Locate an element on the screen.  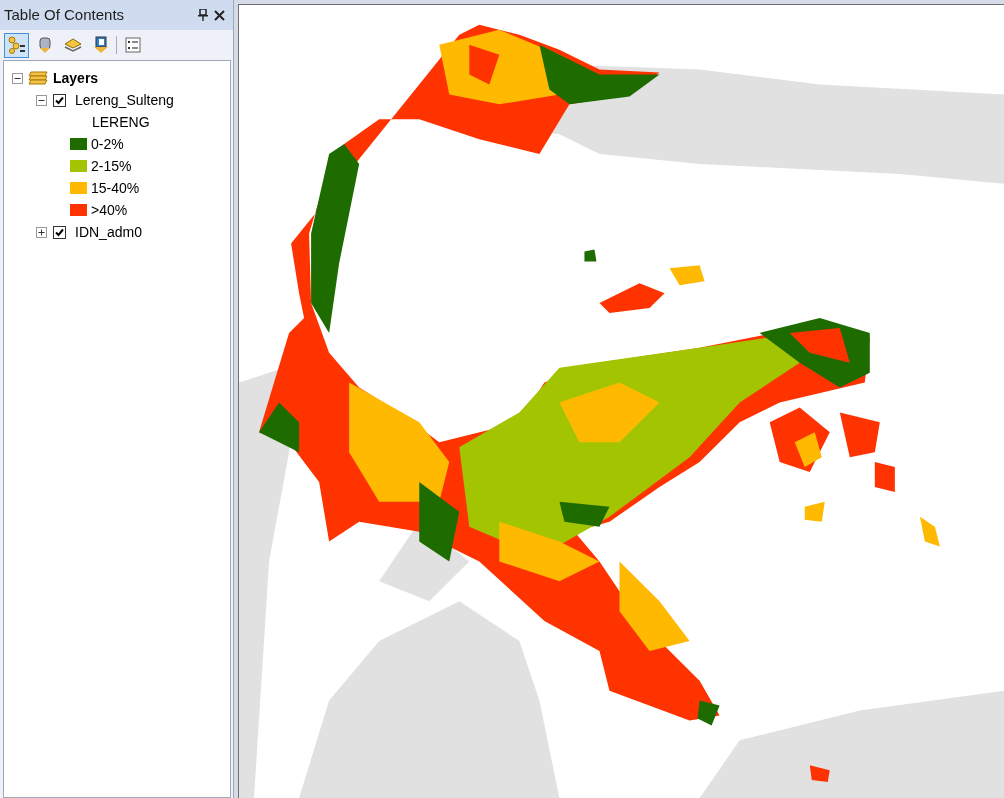
layer-list-icon is located at coordinates (16, 45).